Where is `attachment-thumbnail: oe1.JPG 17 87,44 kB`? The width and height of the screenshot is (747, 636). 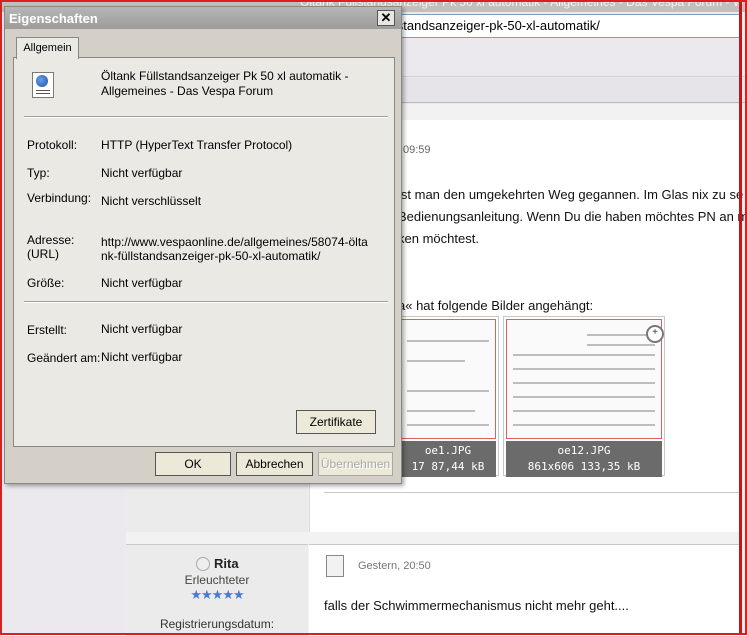 attachment-thumbnail: oe1.JPG 17 87,44 kB is located at coordinates (448, 396).